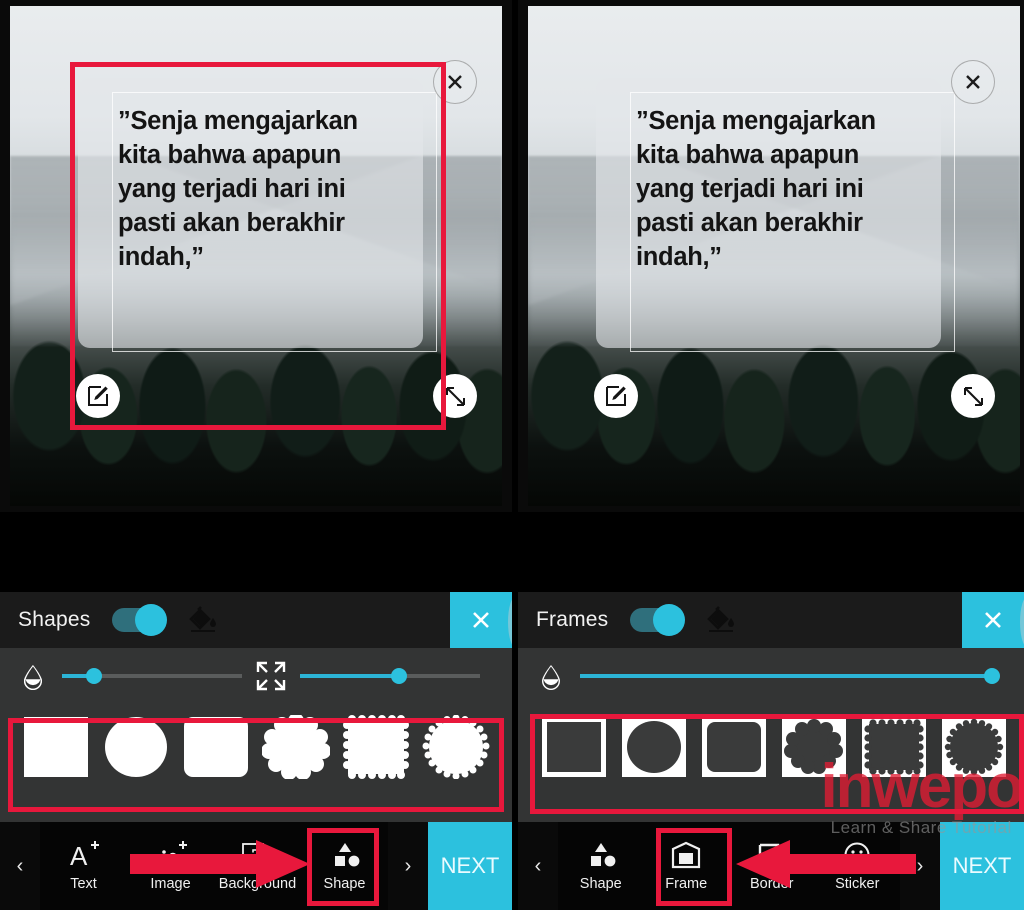 This screenshot has height=910, width=1024. What do you see at coordinates (771, 620) in the screenshot?
I see `frames-panel-header: Frames` at bounding box center [771, 620].